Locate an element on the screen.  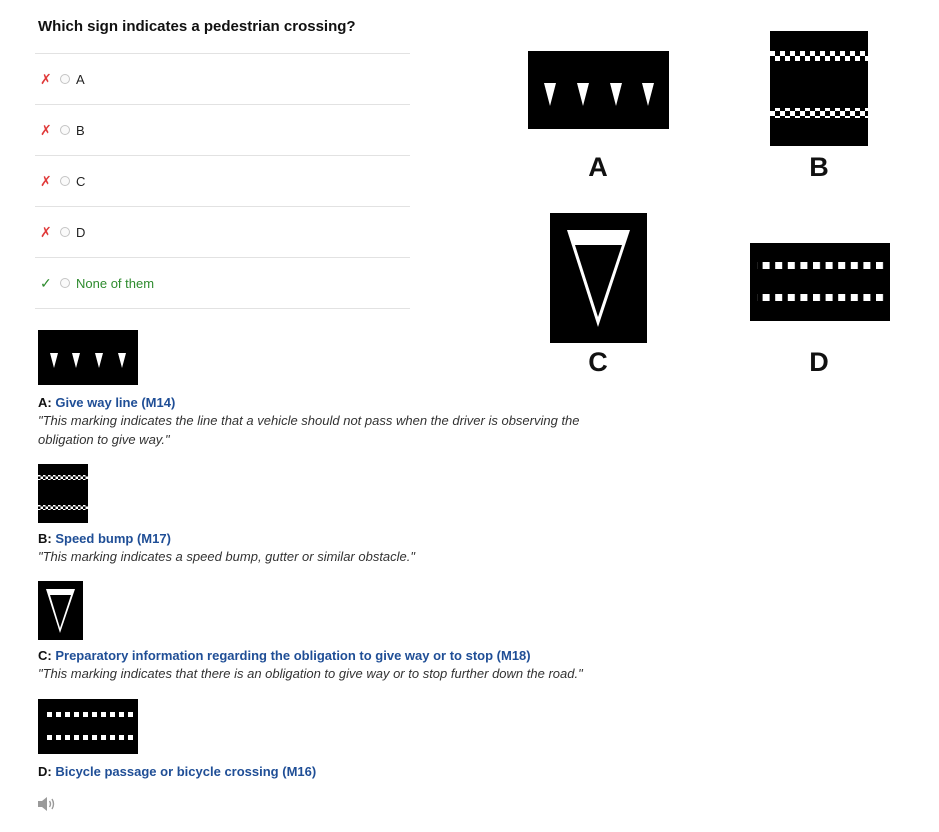
explanation-letter: B: is located at coordinates (45, 538).